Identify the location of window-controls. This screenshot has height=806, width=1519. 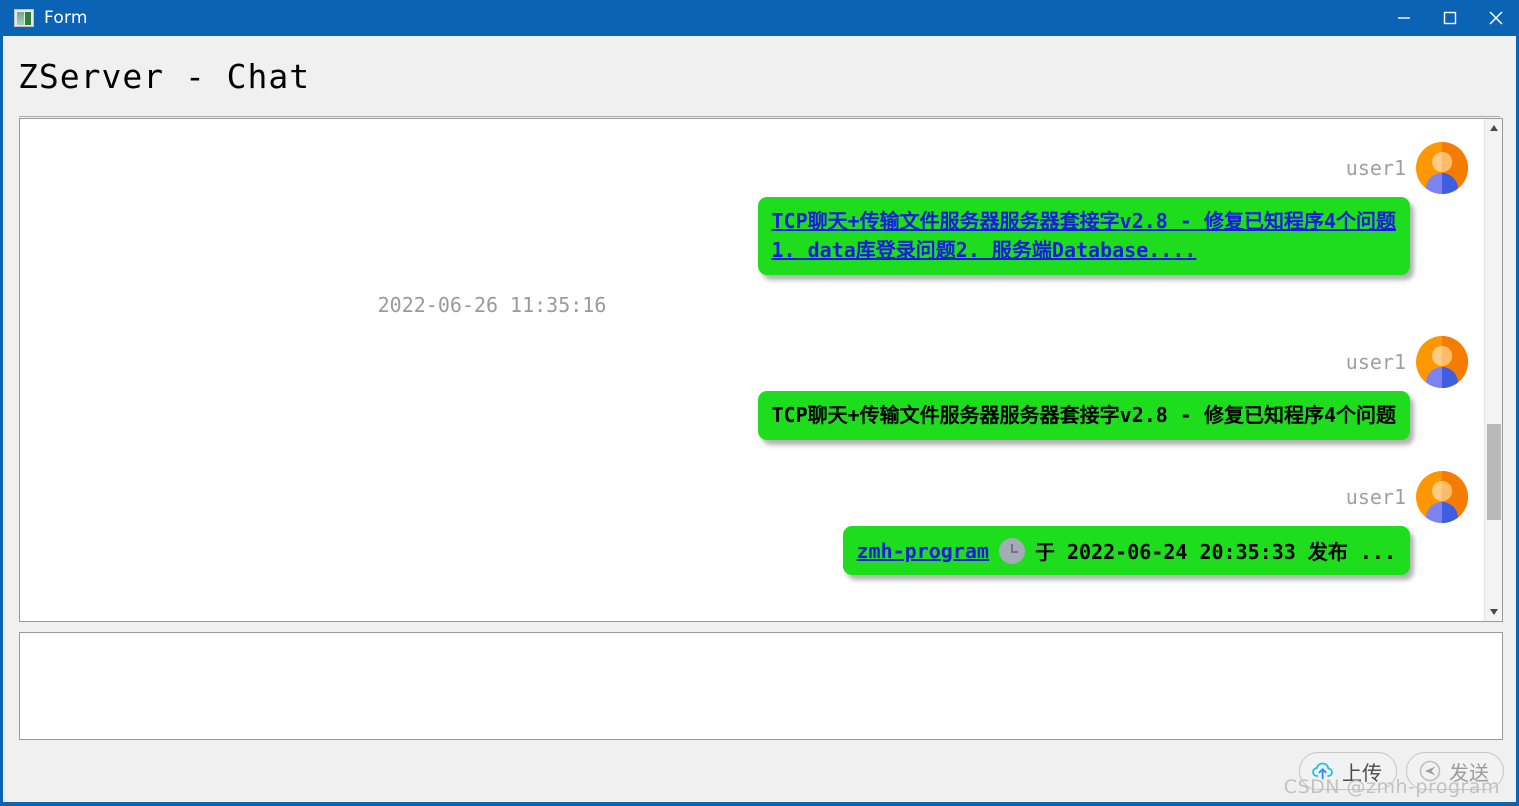
(1450, 18).